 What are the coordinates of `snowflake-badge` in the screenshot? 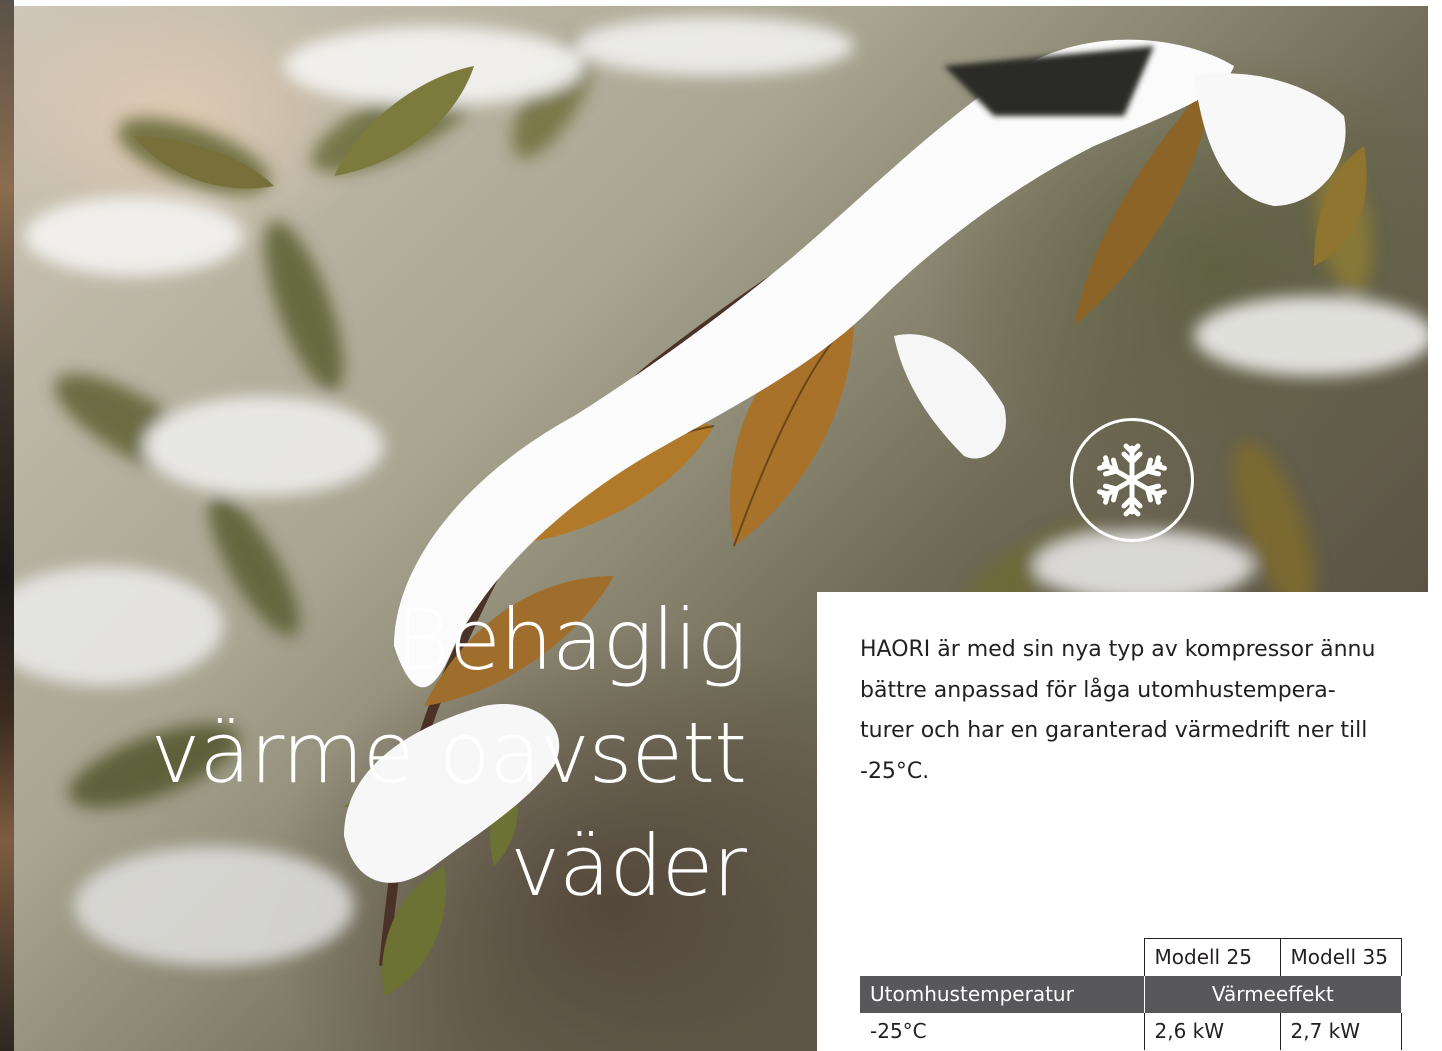 It's located at (1132, 480).